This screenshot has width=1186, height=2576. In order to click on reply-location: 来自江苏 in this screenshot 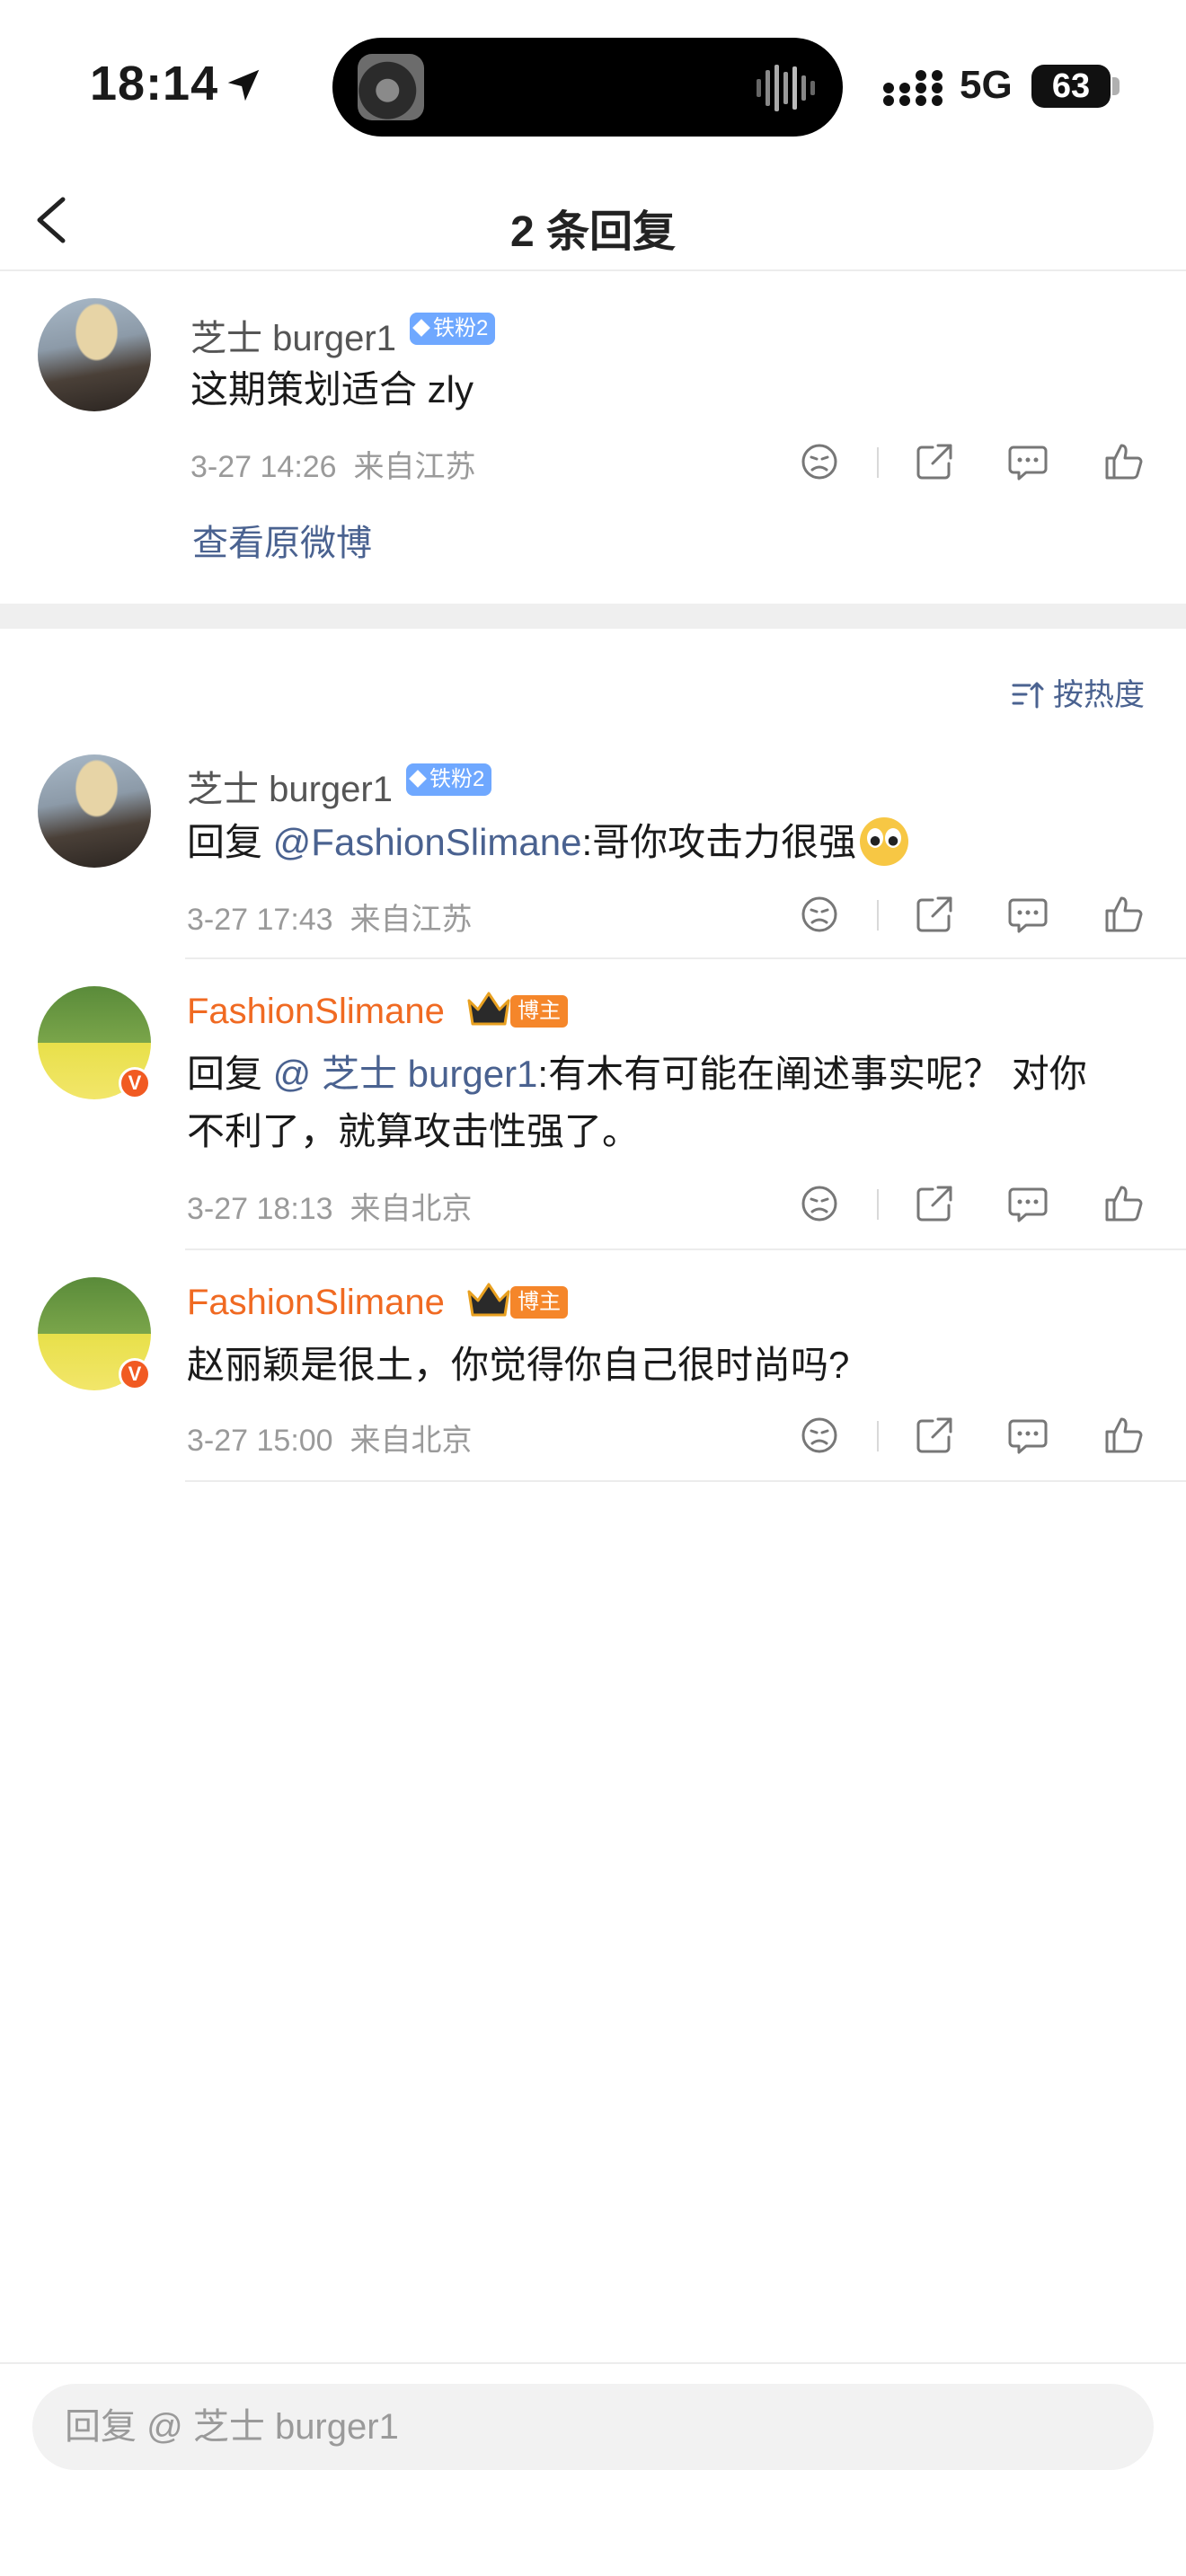, I will do `click(411, 920)`.